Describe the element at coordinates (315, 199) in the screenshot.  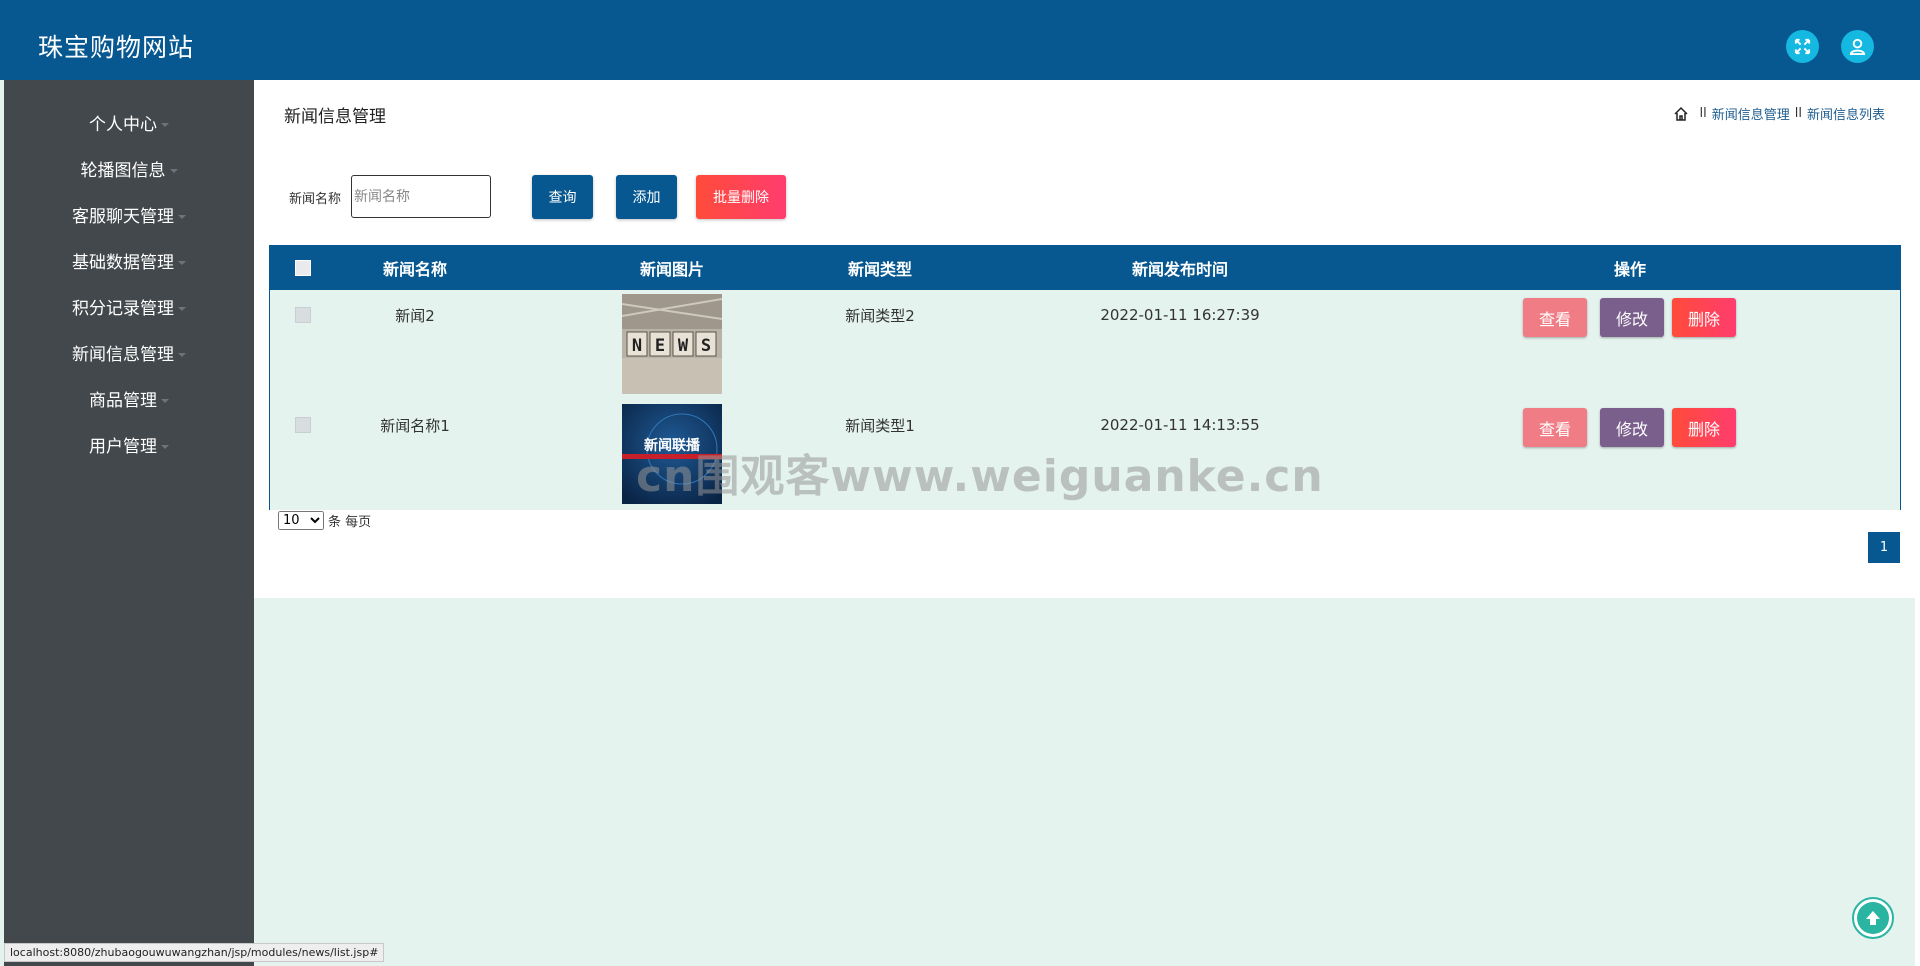
I see `search-label: 新闻名称` at that location.